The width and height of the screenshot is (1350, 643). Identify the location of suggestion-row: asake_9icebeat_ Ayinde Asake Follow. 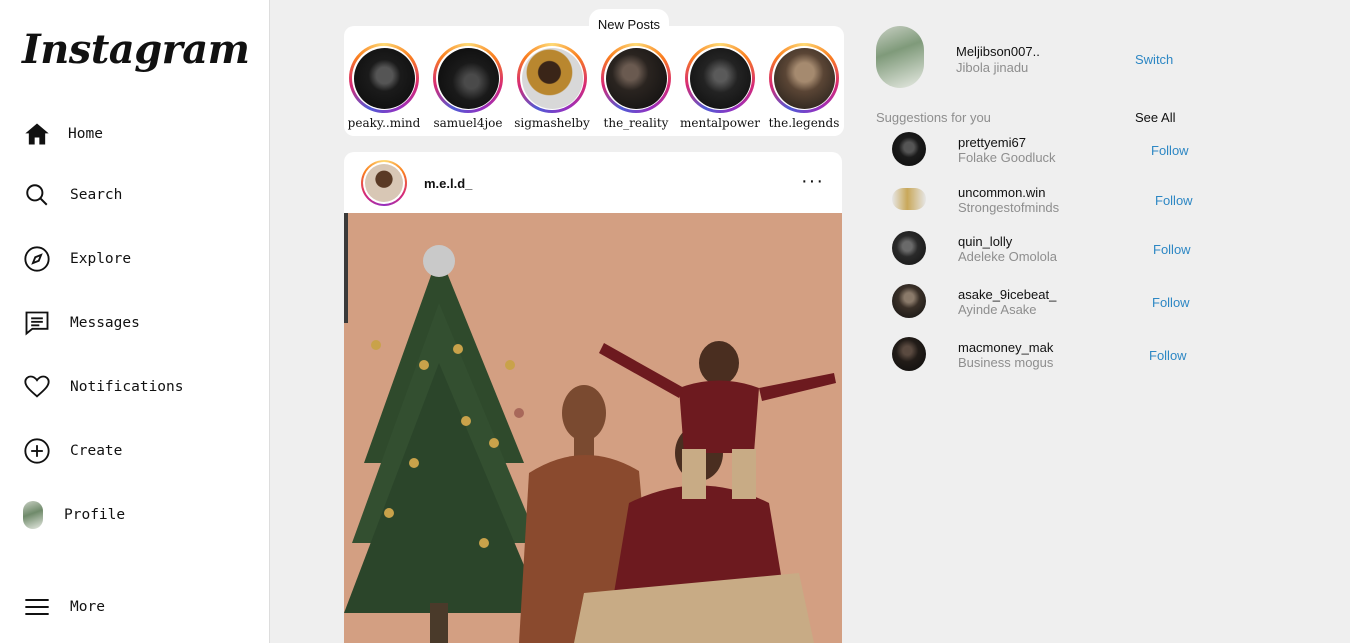
(1052, 302).